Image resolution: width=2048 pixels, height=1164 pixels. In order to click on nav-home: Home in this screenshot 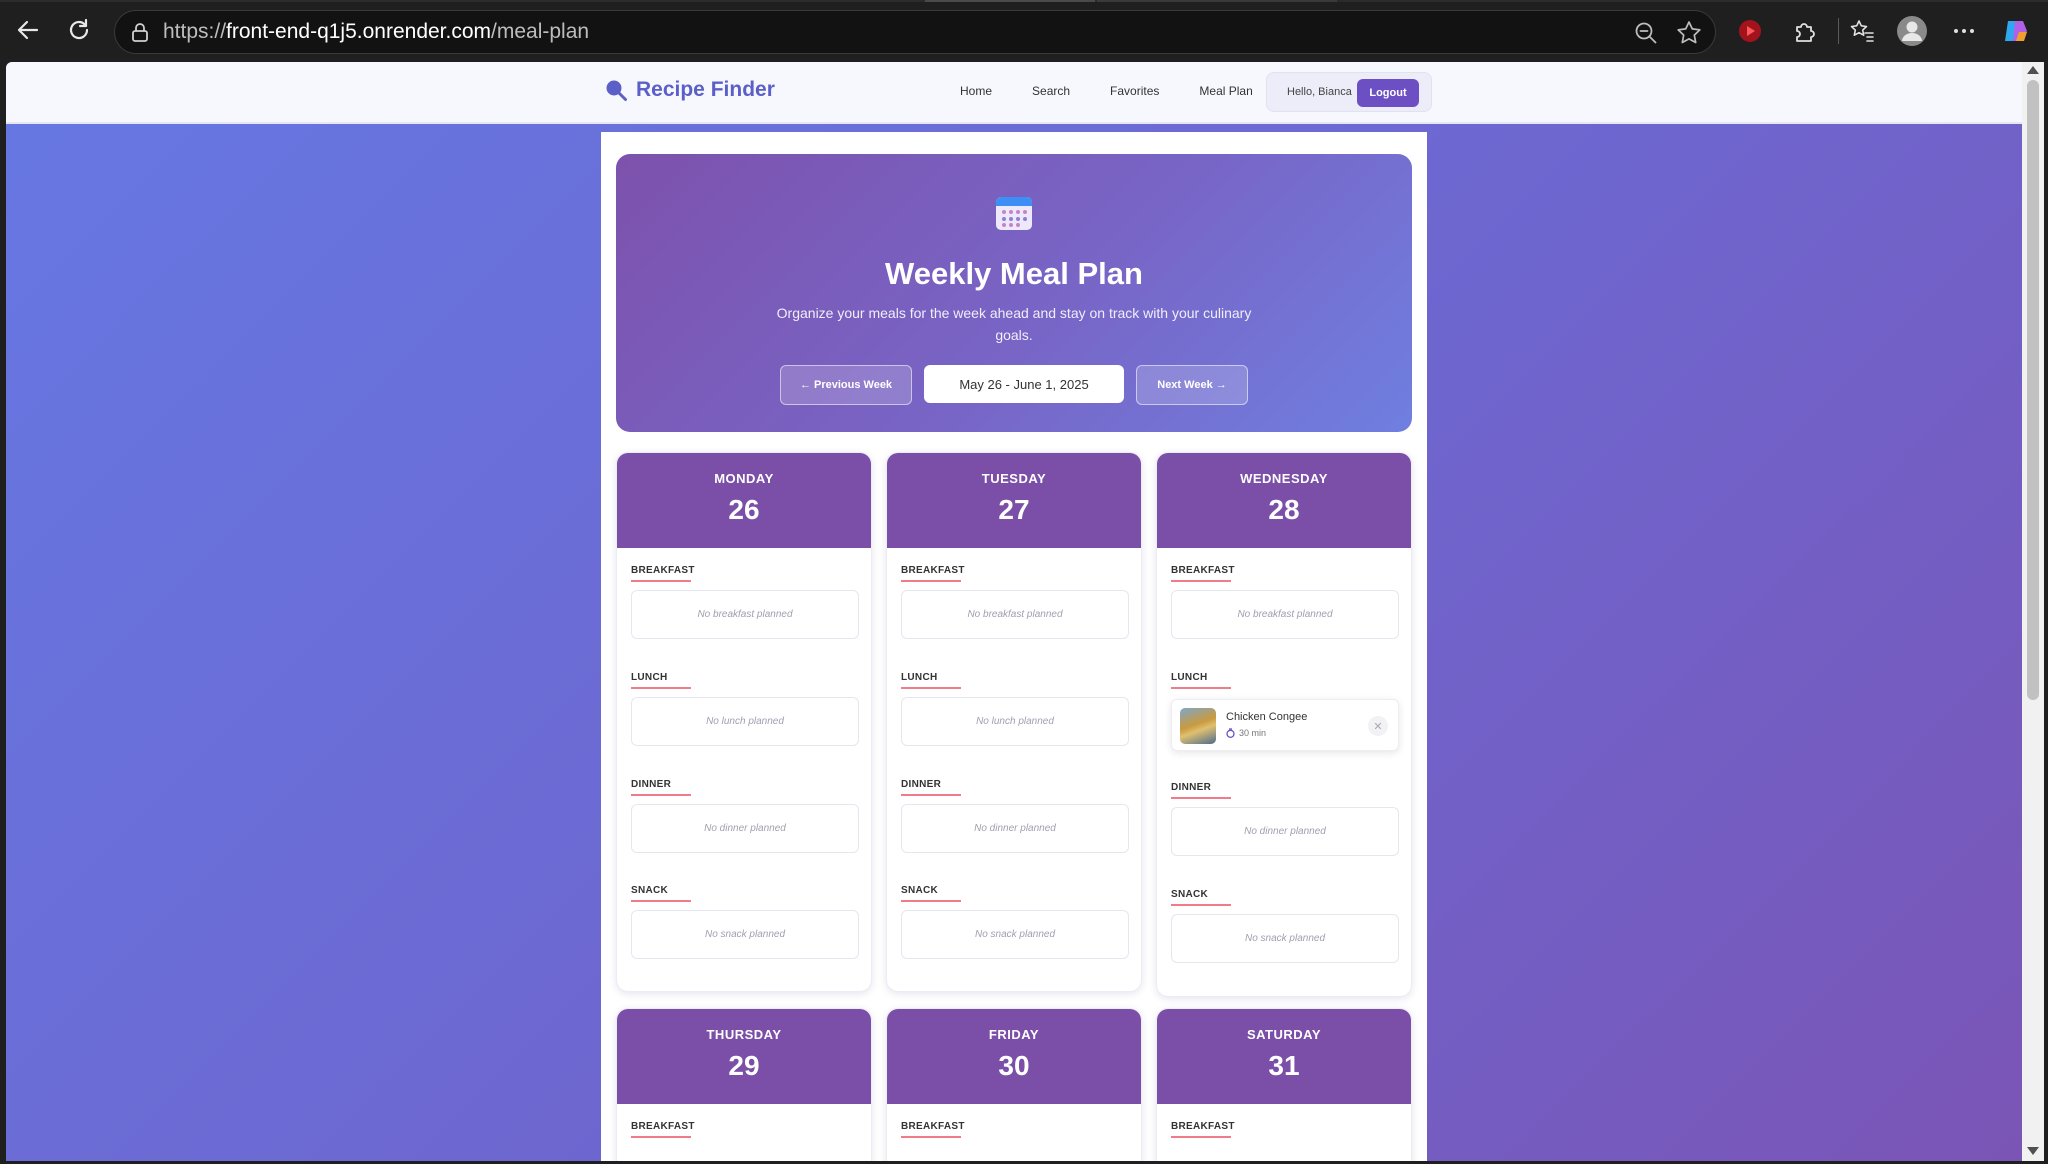, I will do `click(976, 91)`.